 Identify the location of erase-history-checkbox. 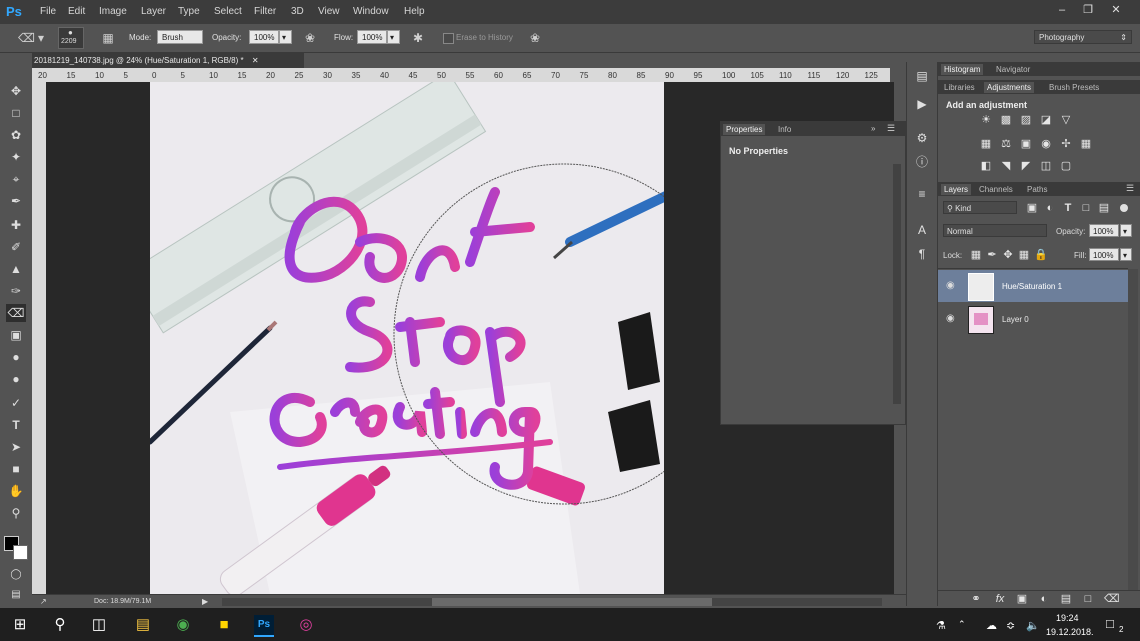
(448, 38).